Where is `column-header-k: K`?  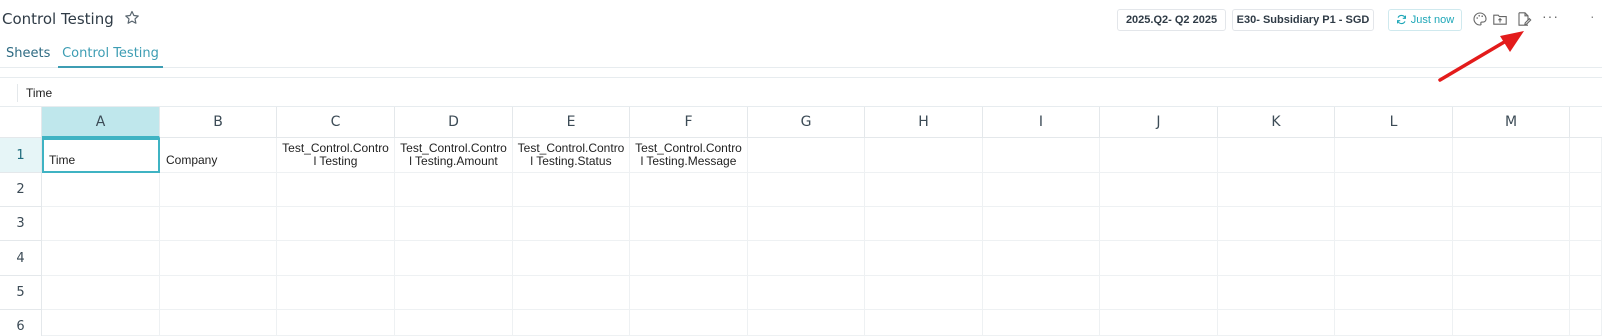
column-header-k: K is located at coordinates (1276, 122).